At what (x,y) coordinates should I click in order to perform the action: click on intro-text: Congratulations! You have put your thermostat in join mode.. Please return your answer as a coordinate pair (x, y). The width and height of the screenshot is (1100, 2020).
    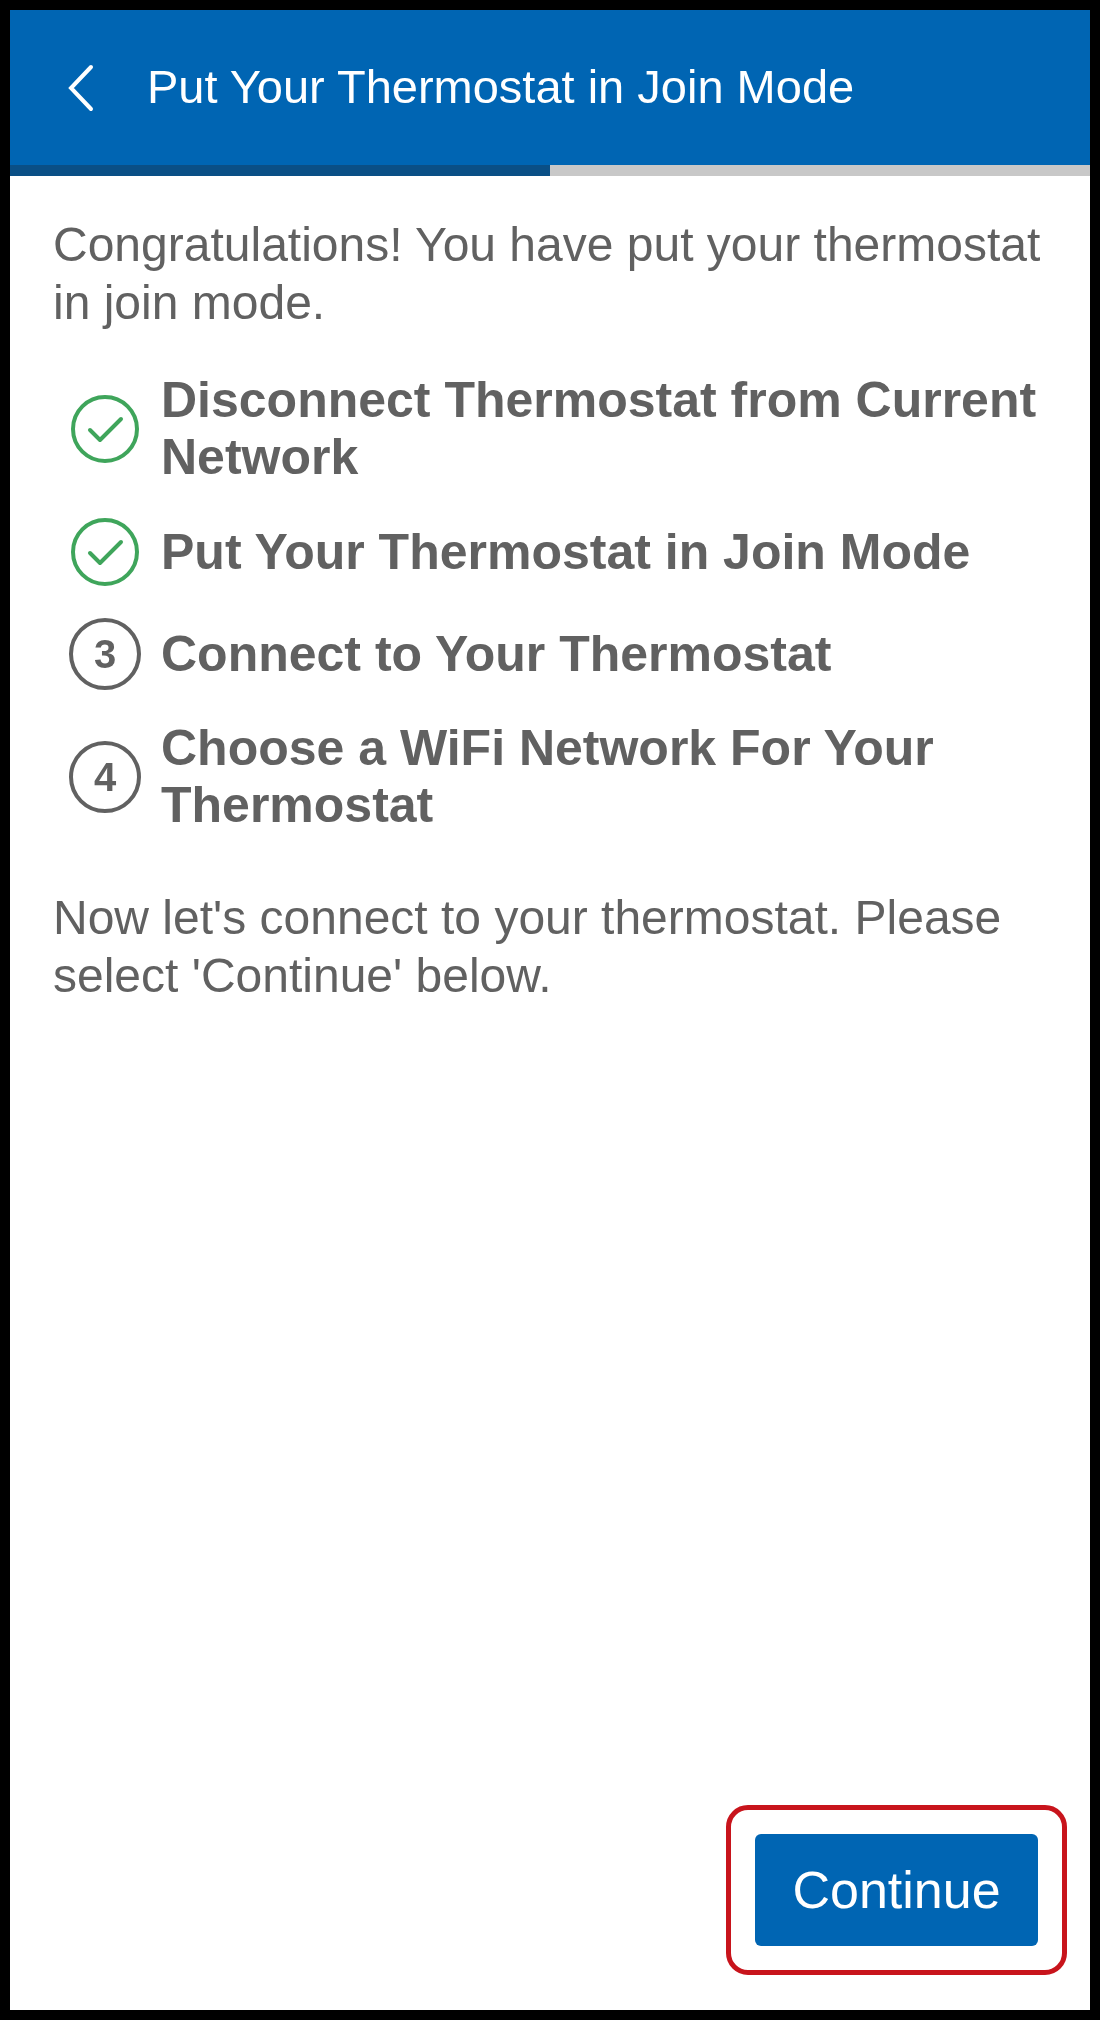
    Looking at the image, I should click on (547, 274).